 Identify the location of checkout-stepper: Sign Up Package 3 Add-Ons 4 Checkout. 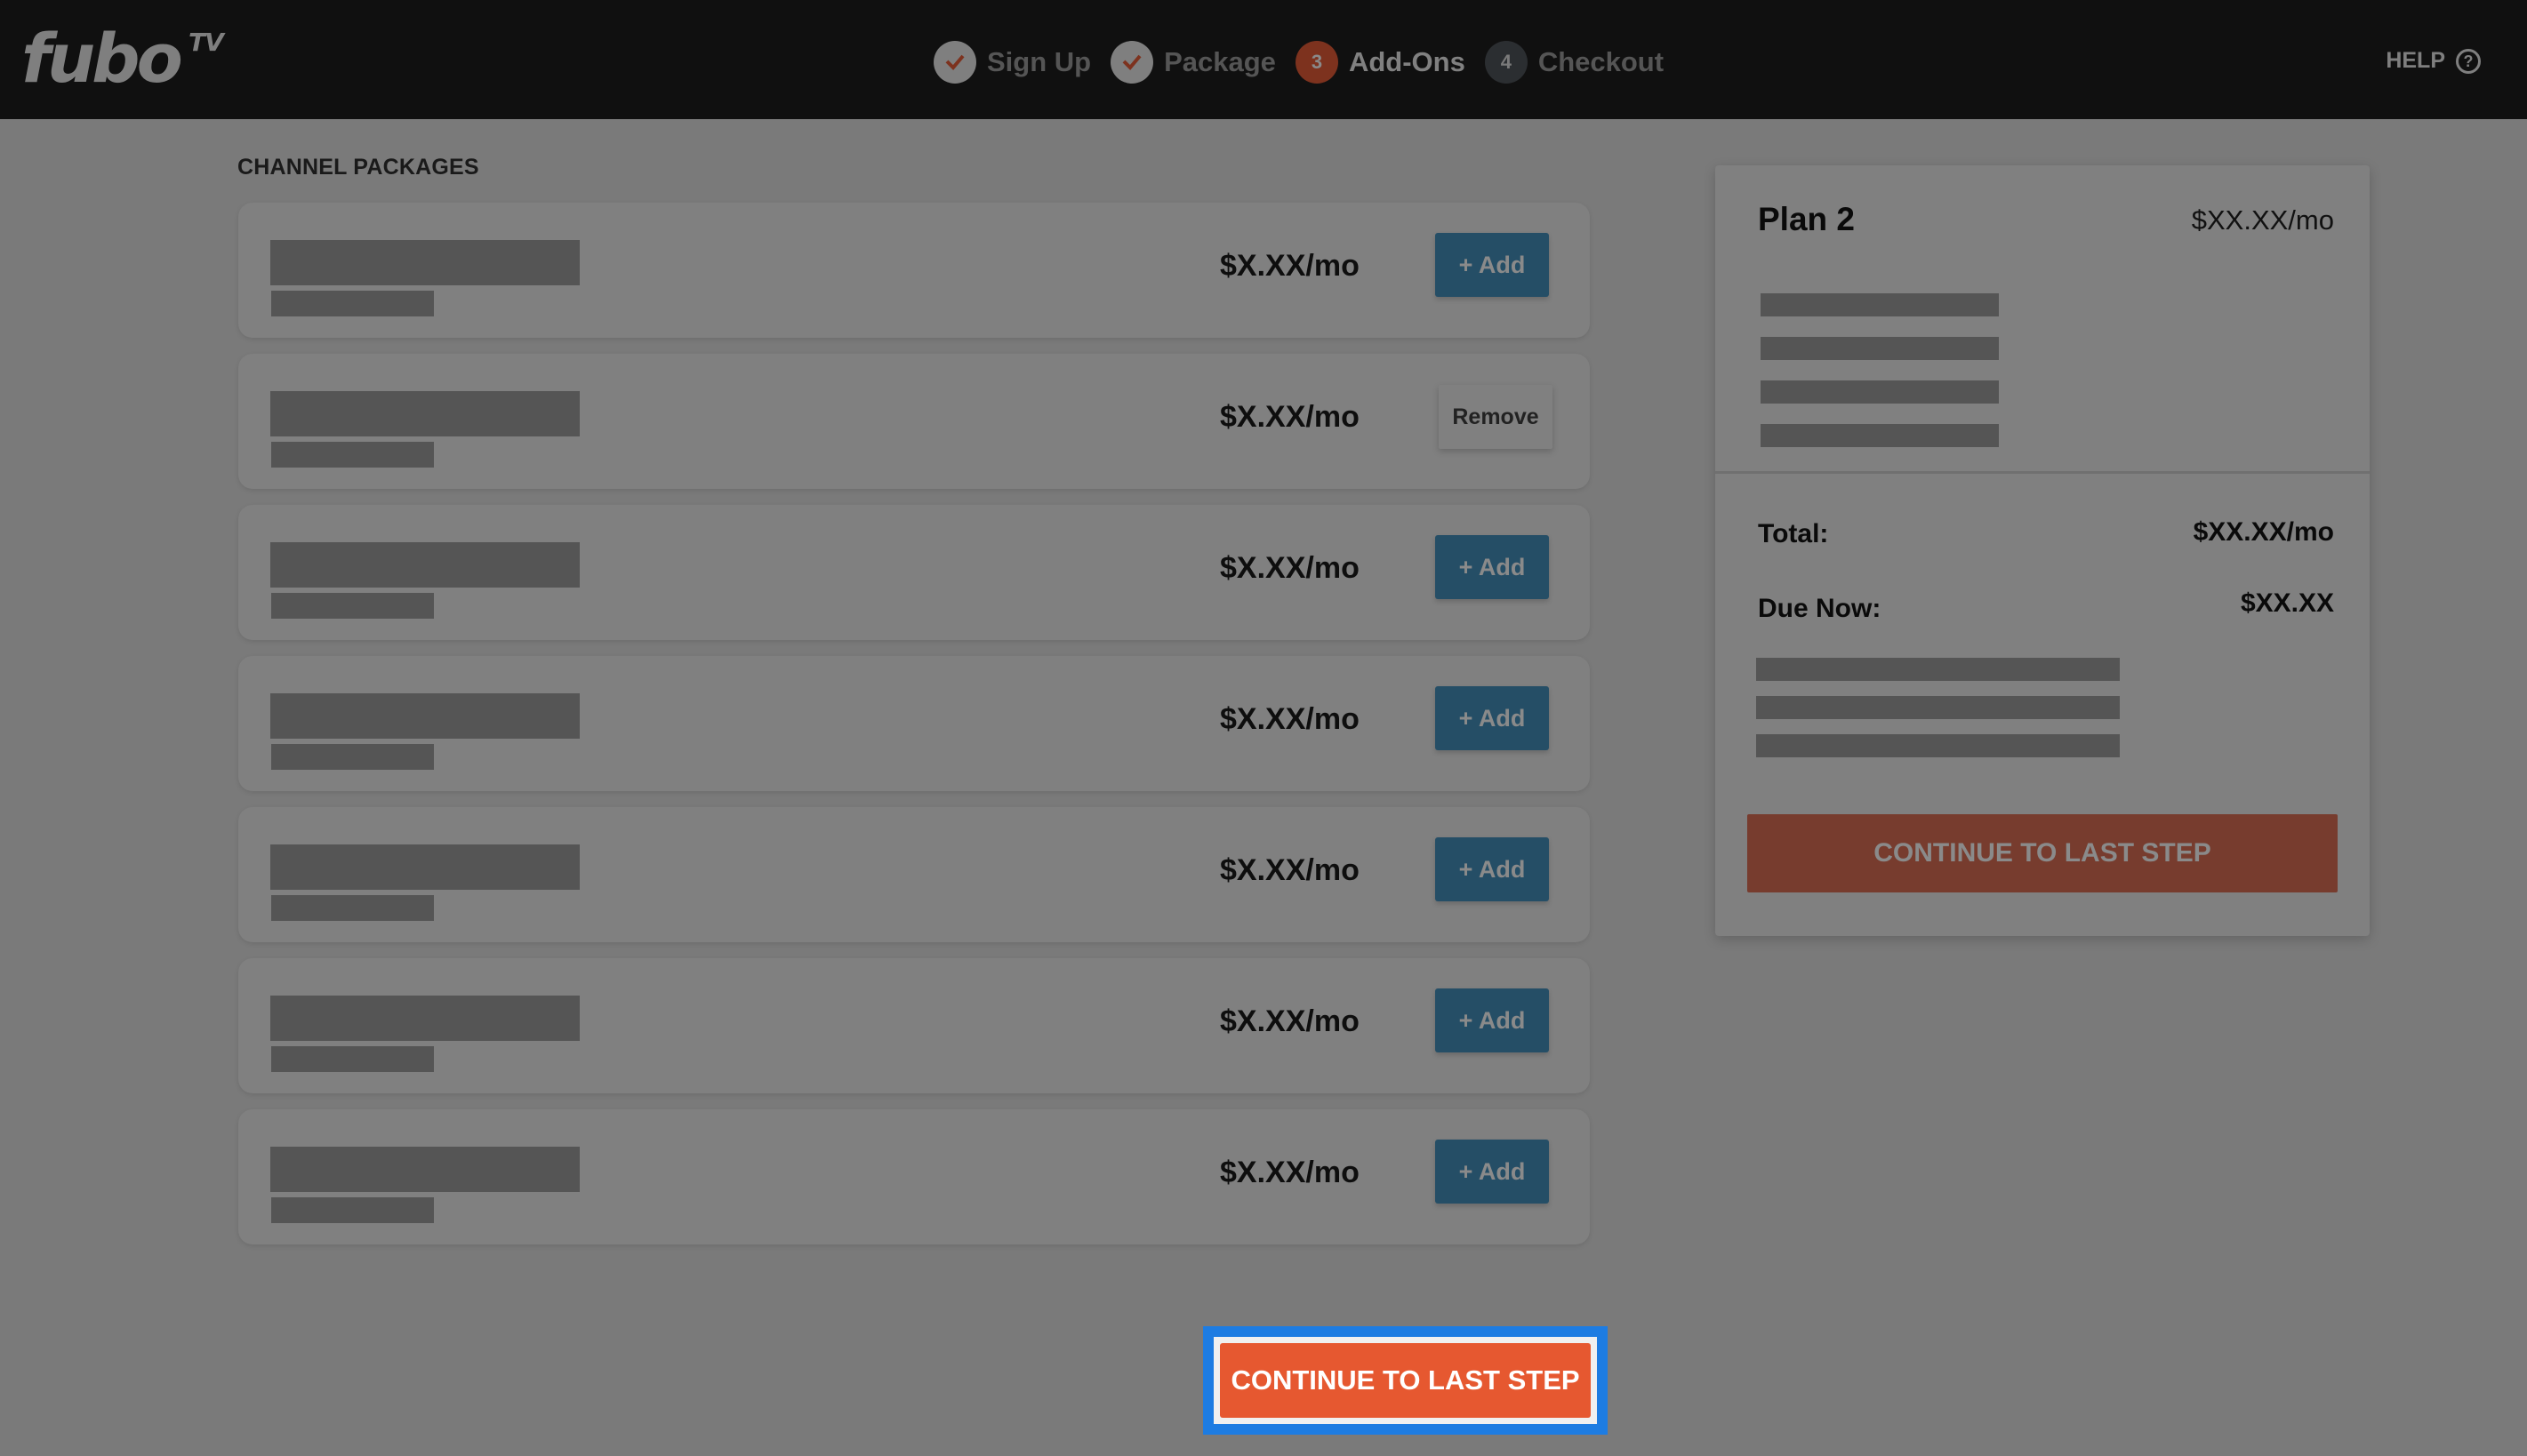
(1308, 62).